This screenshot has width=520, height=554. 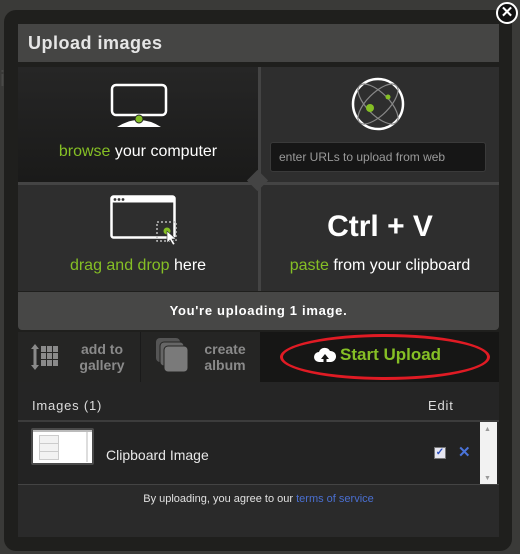 I want to click on stacked-squares-icon, so click(x=172, y=355).